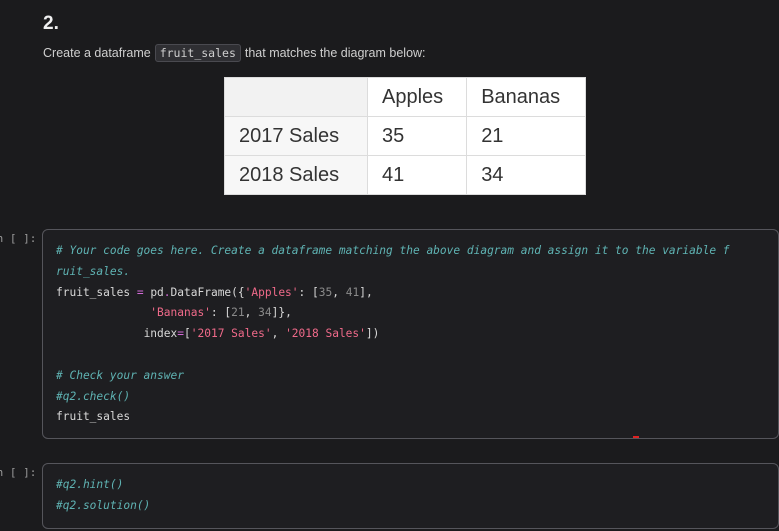 This screenshot has height=531, width=779. Describe the element at coordinates (207, 292) in the screenshot. I see `code-token: DataFrame({` at that location.